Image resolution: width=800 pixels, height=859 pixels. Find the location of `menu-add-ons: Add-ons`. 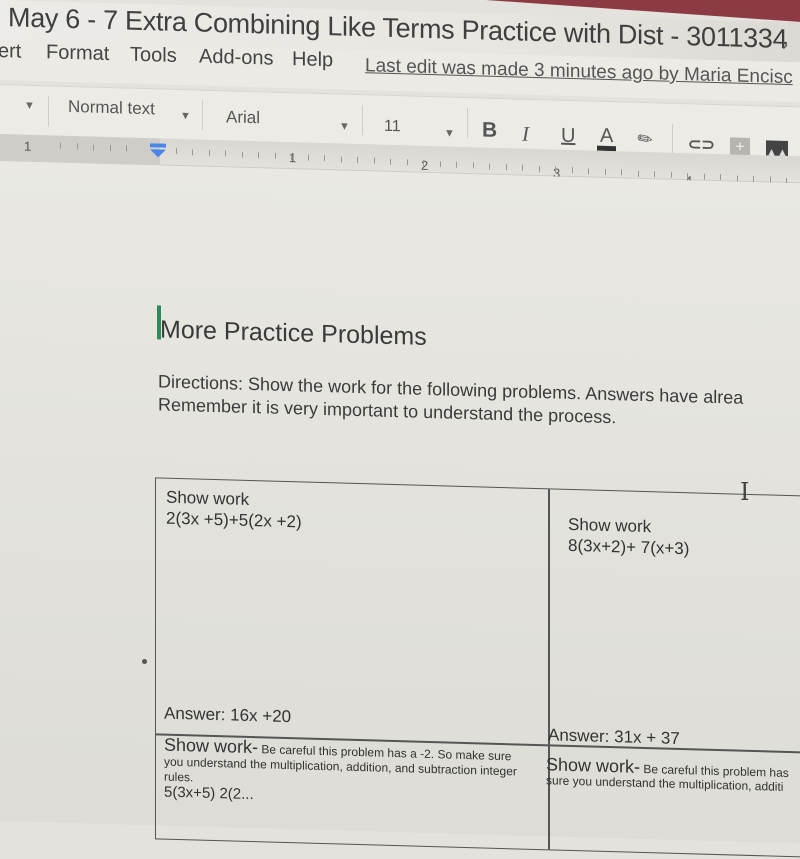

menu-add-ons: Add-ons is located at coordinates (236, 58).